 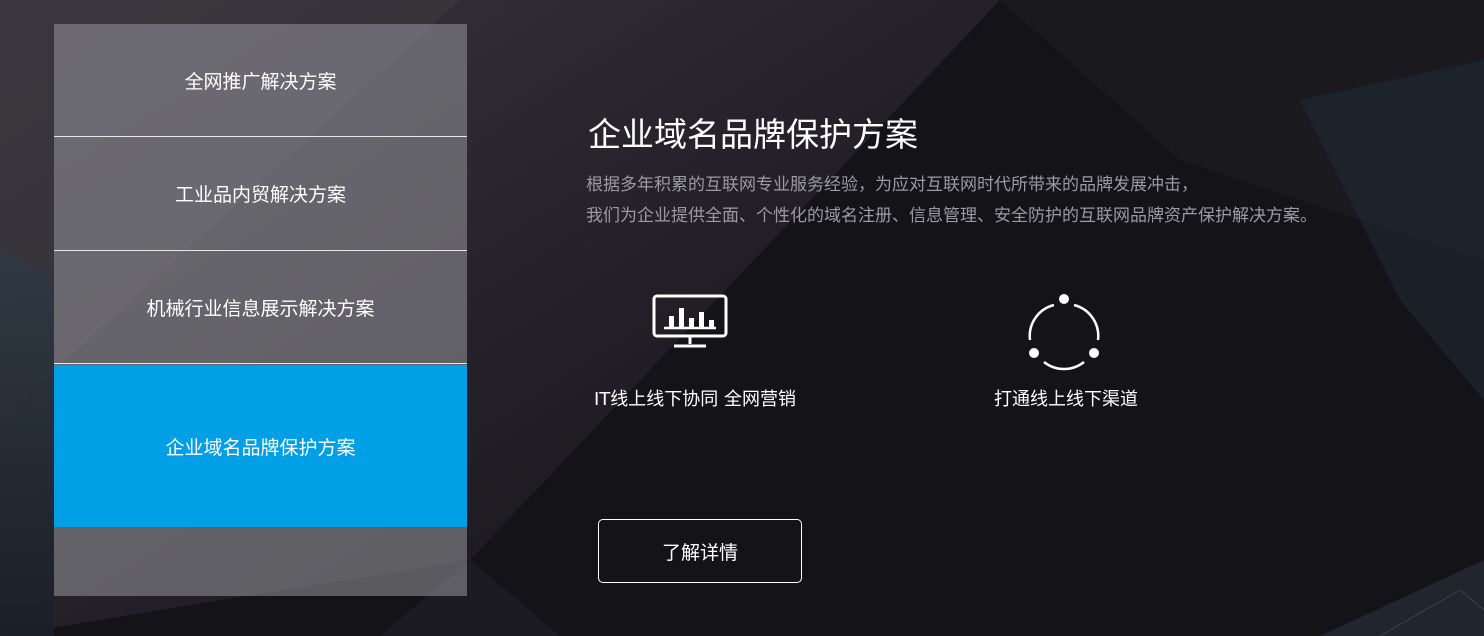 What do you see at coordinates (695, 399) in the screenshot?
I see `feature-label: IT线上线下协同 全网营销` at bounding box center [695, 399].